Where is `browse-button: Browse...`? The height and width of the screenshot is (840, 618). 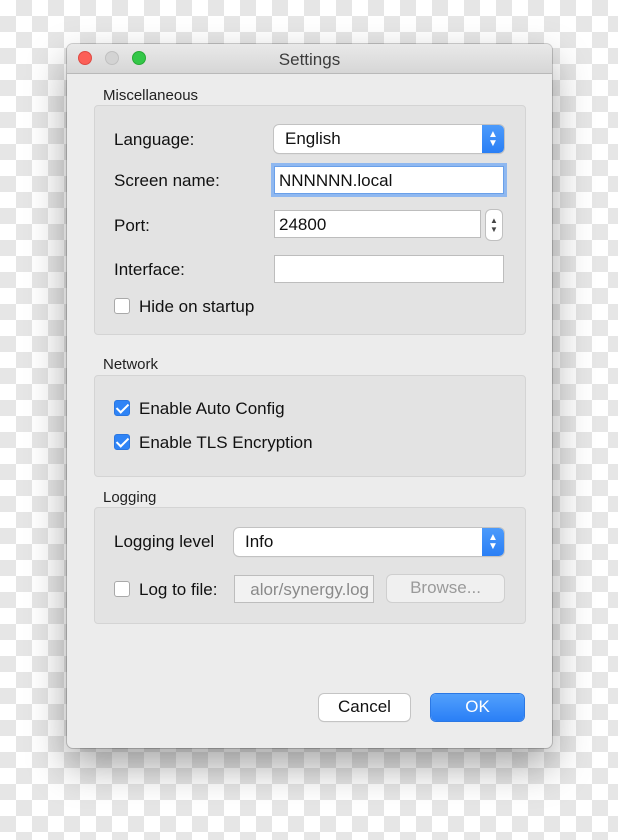
browse-button: Browse... is located at coordinates (445, 588).